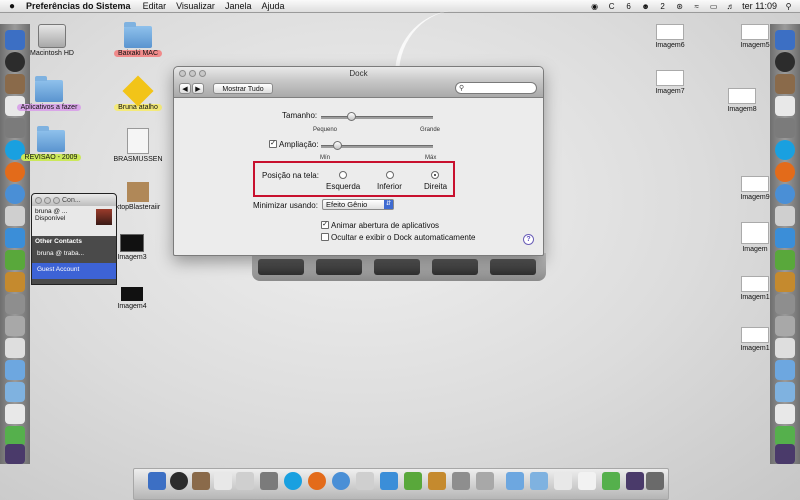 This screenshot has width=800, height=500. What do you see at coordinates (243, 88) in the screenshot?
I see `show-all-button: Mostrar Tudo` at bounding box center [243, 88].